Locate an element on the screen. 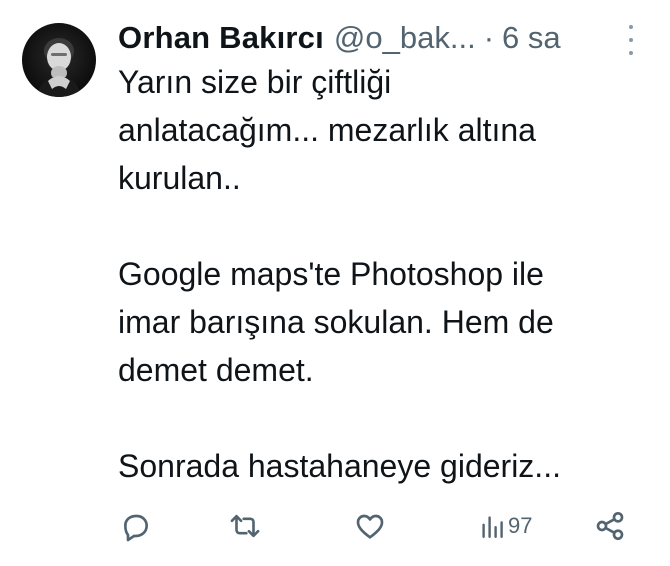 The height and width of the screenshot is (566, 670). tweet-line: Google maps'te Photoshop ile is located at coordinates (331, 274).